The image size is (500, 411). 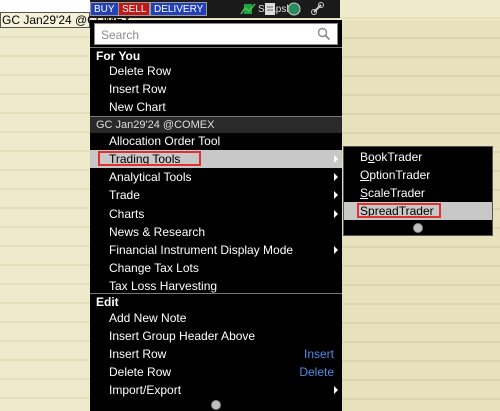 I want to click on menu-item-news-research: News & Research, so click(x=216, y=232).